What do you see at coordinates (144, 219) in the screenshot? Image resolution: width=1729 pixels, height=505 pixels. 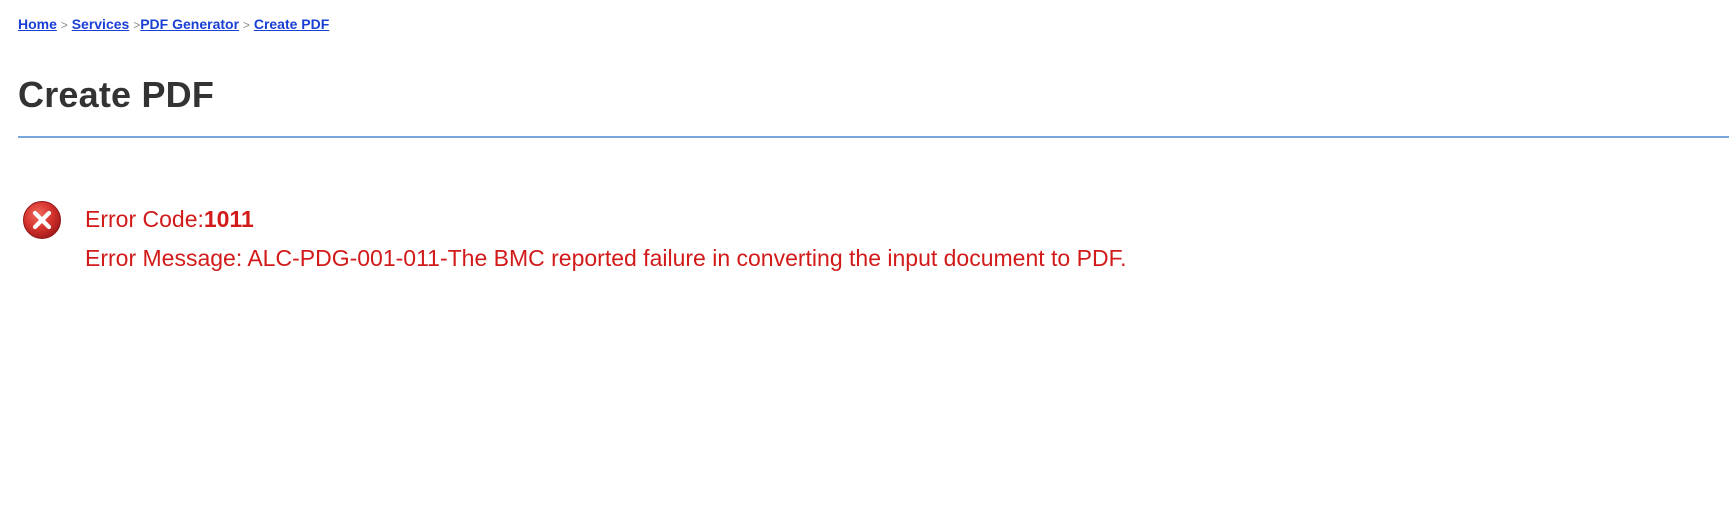 I see `error-code-label: Error Code:` at bounding box center [144, 219].